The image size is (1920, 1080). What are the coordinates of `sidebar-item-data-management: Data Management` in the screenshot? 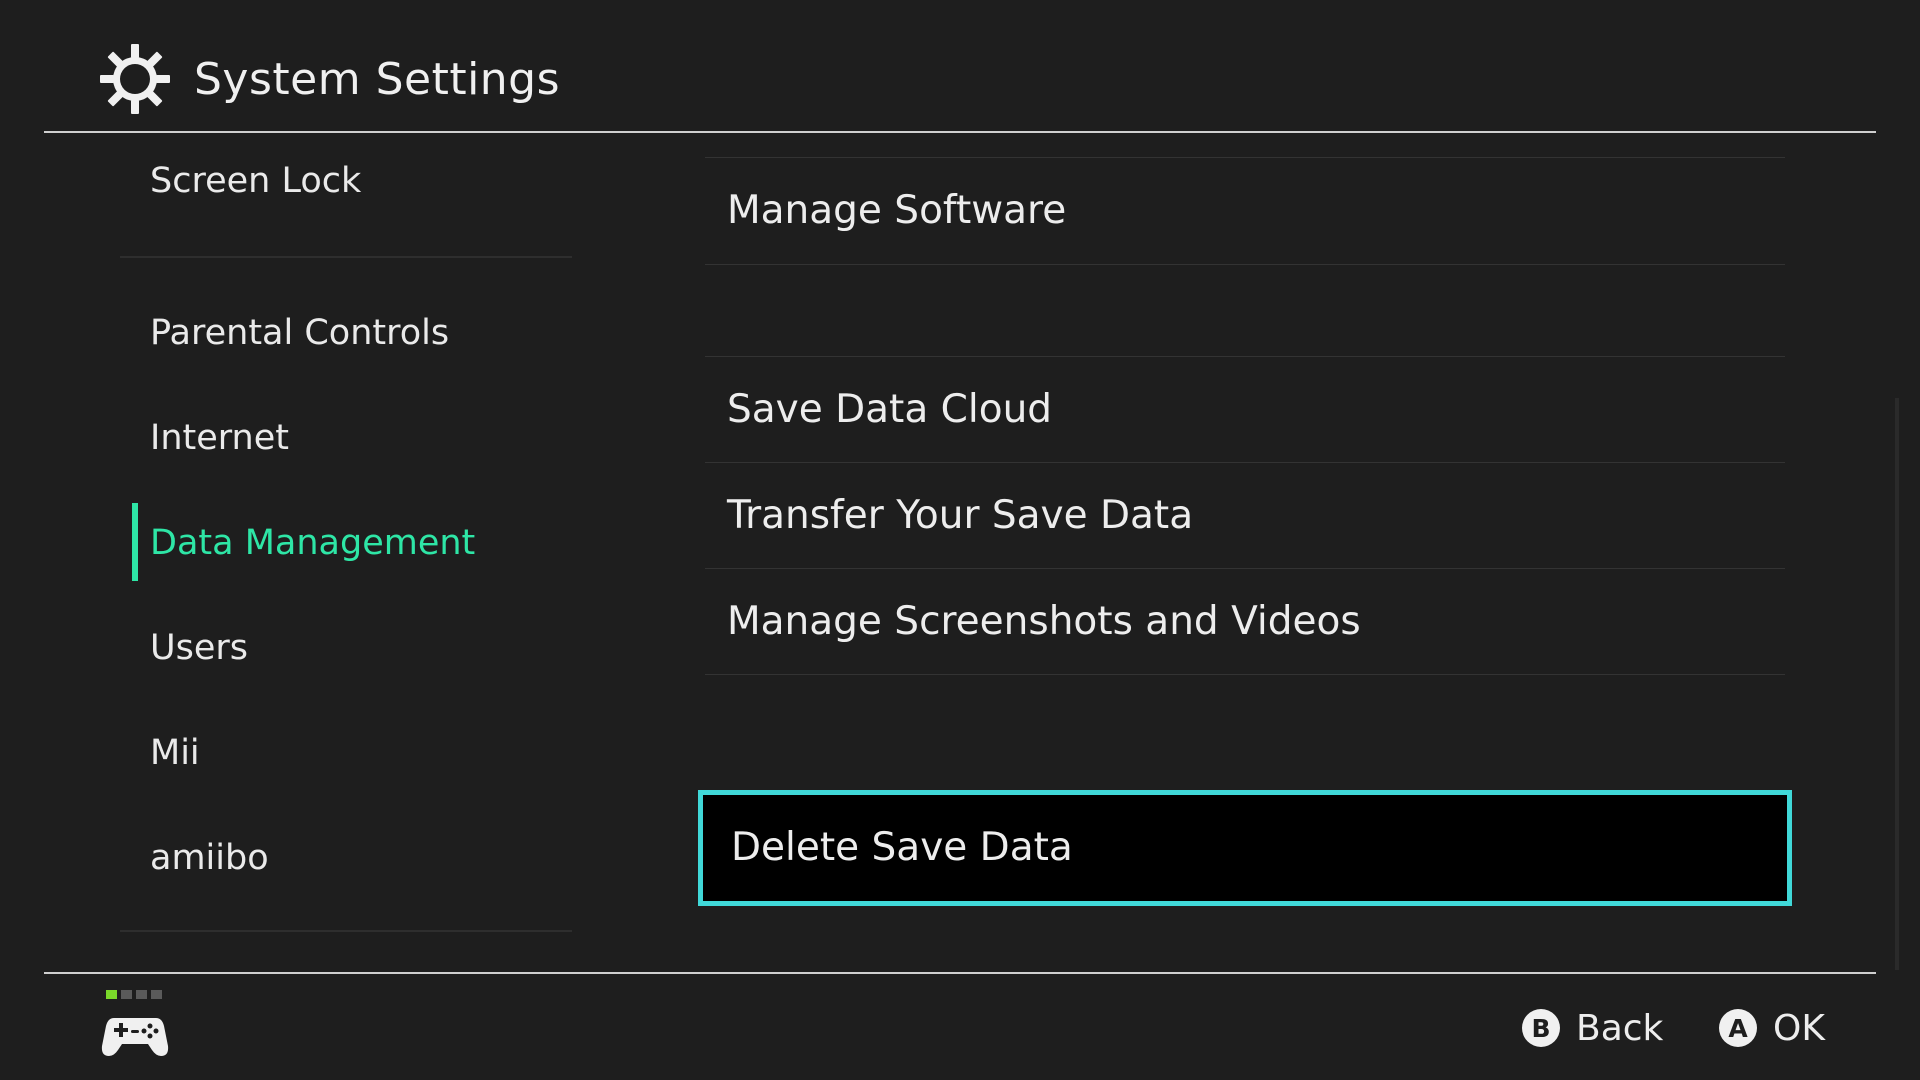 It's located at (346, 551).